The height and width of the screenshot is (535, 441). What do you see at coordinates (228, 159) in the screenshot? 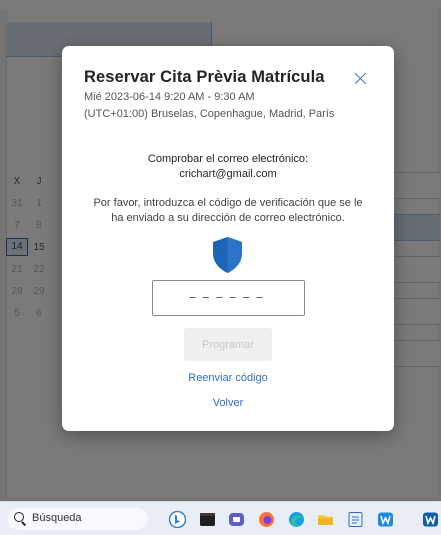
I see `verify-heading-text: Comprobar el correo electrónico:` at bounding box center [228, 159].